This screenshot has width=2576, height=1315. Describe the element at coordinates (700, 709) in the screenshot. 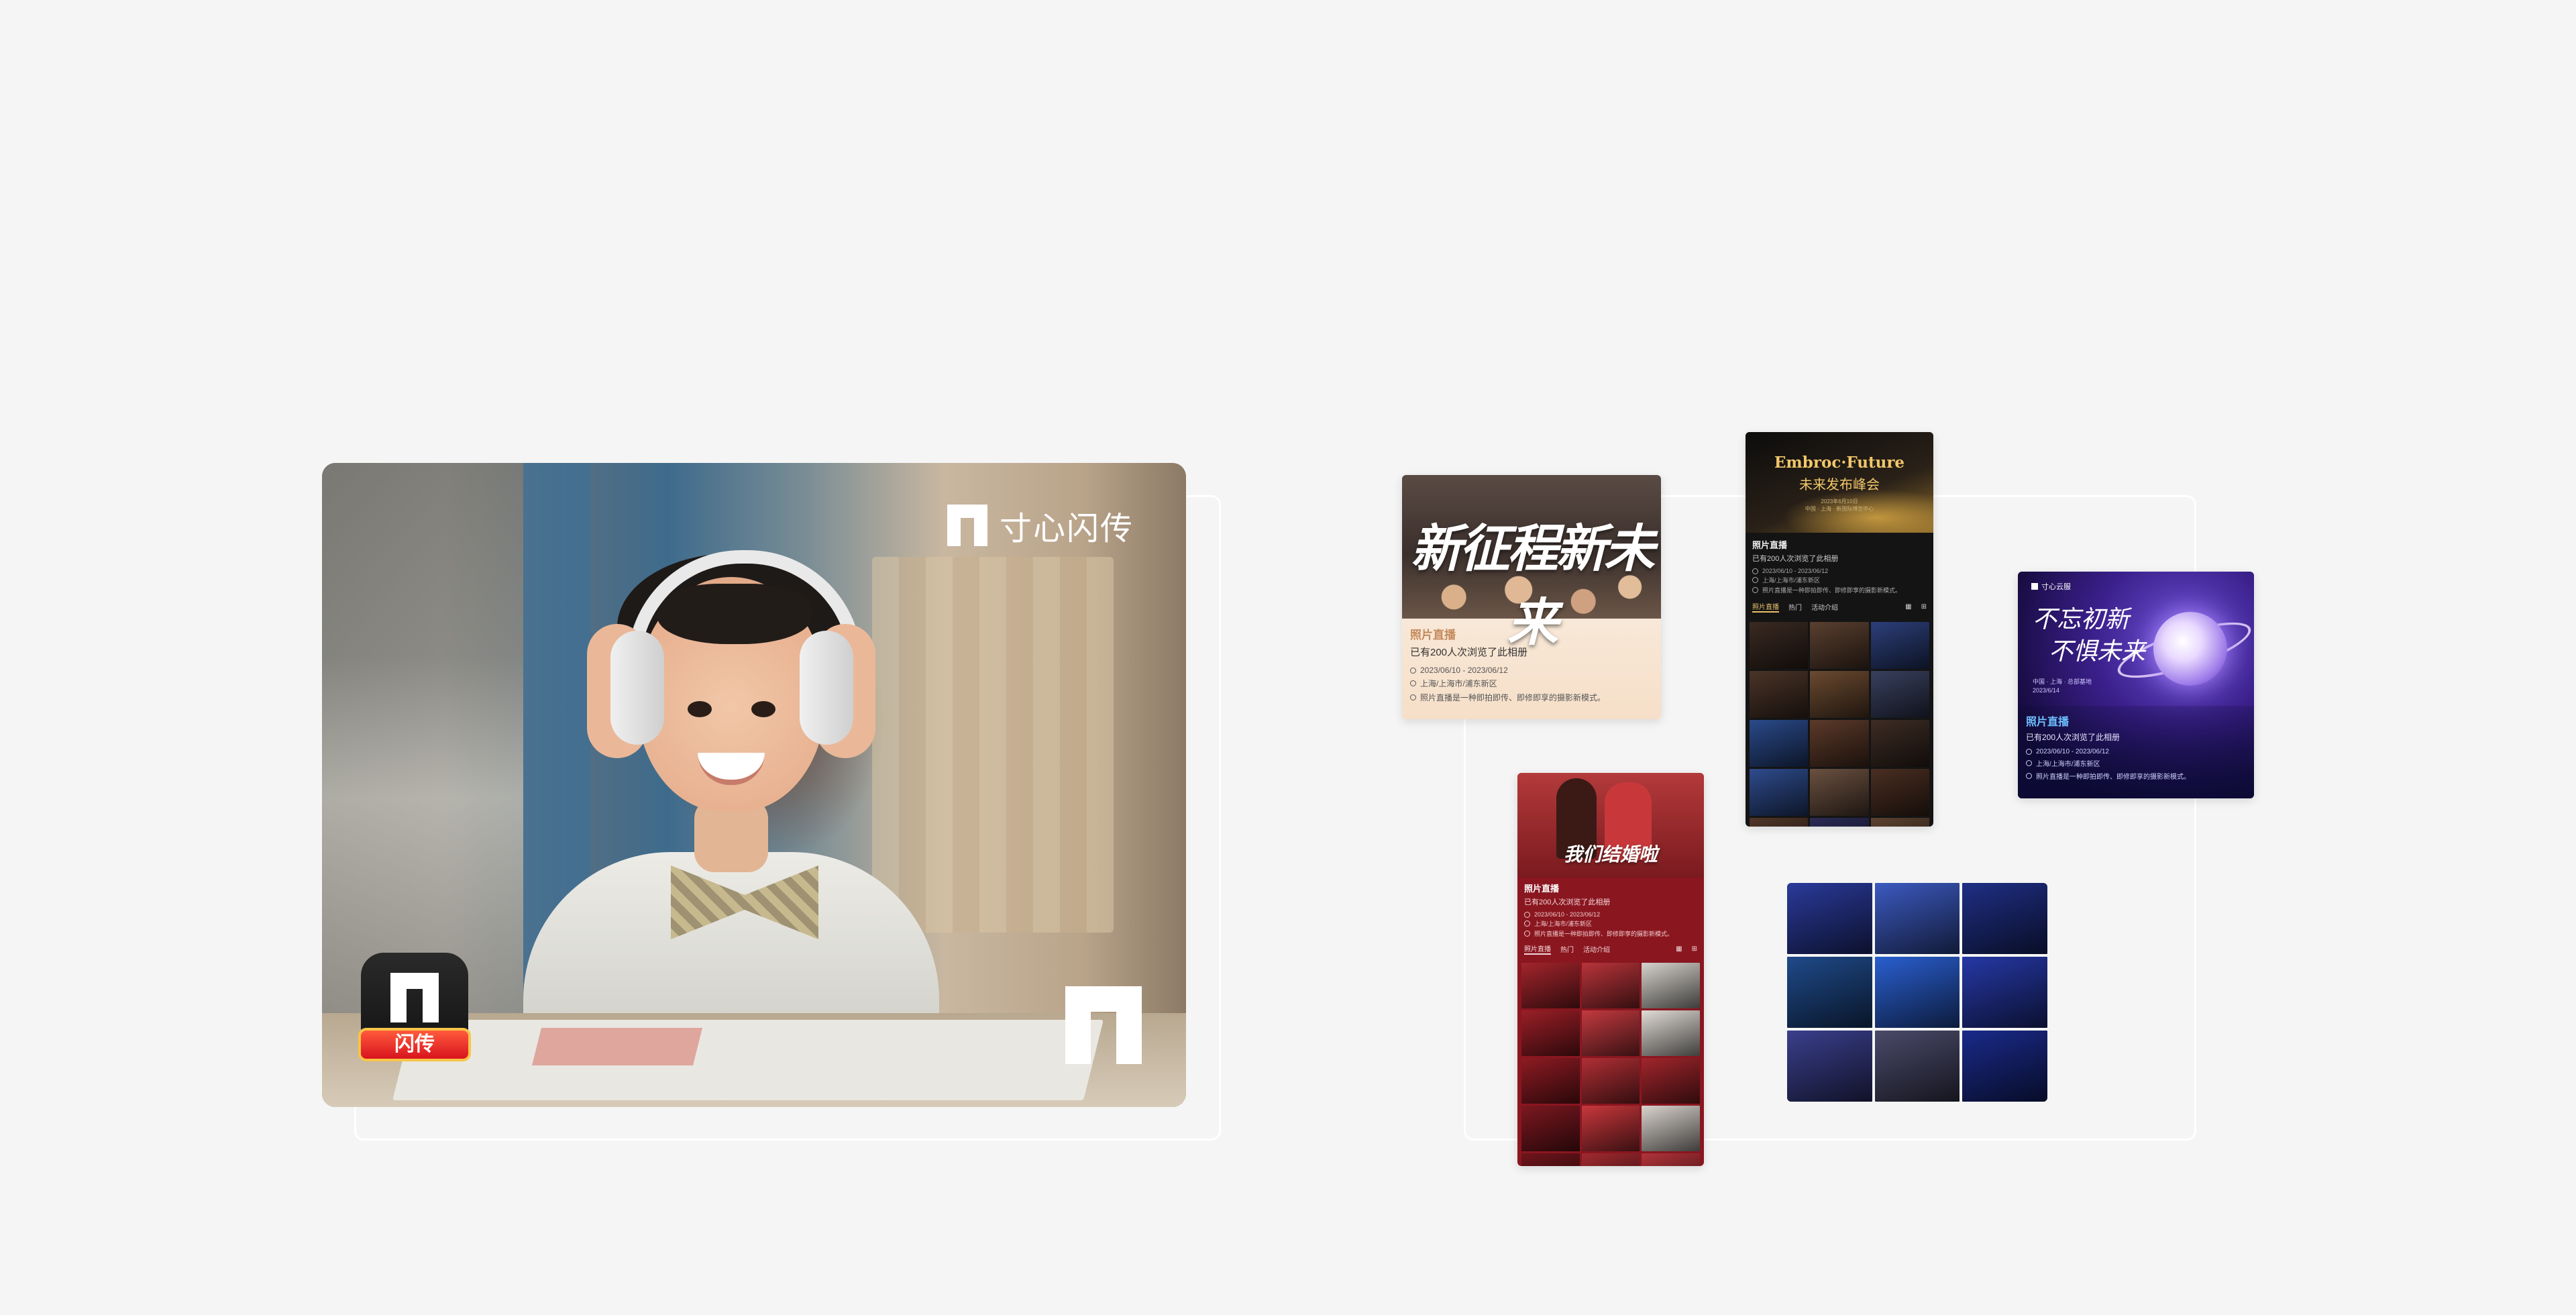

I see `child-eye-left` at that location.